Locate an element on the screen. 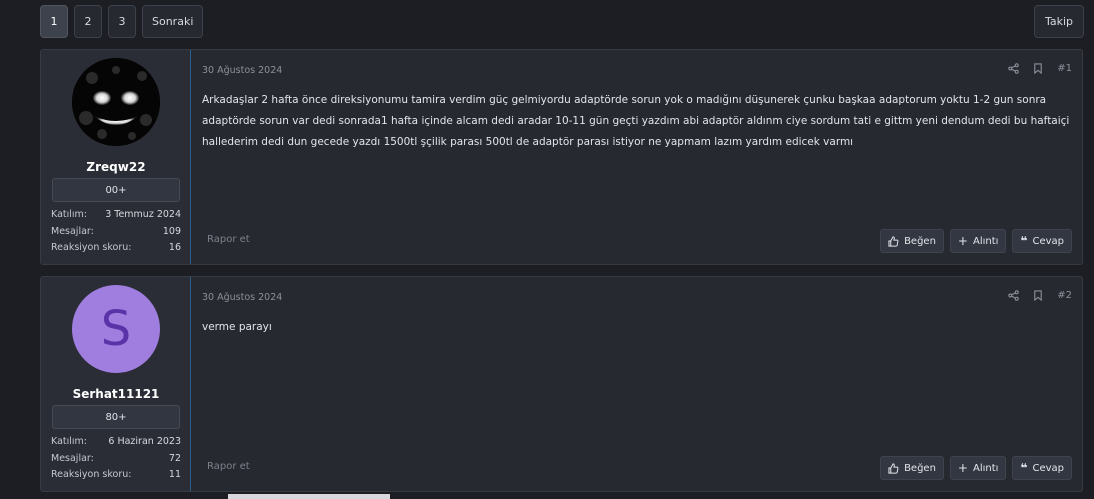 The height and width of the screenshot is (499, 1094). pagination: 1 2 3 Sonraki is located at coordinates (122, 21).